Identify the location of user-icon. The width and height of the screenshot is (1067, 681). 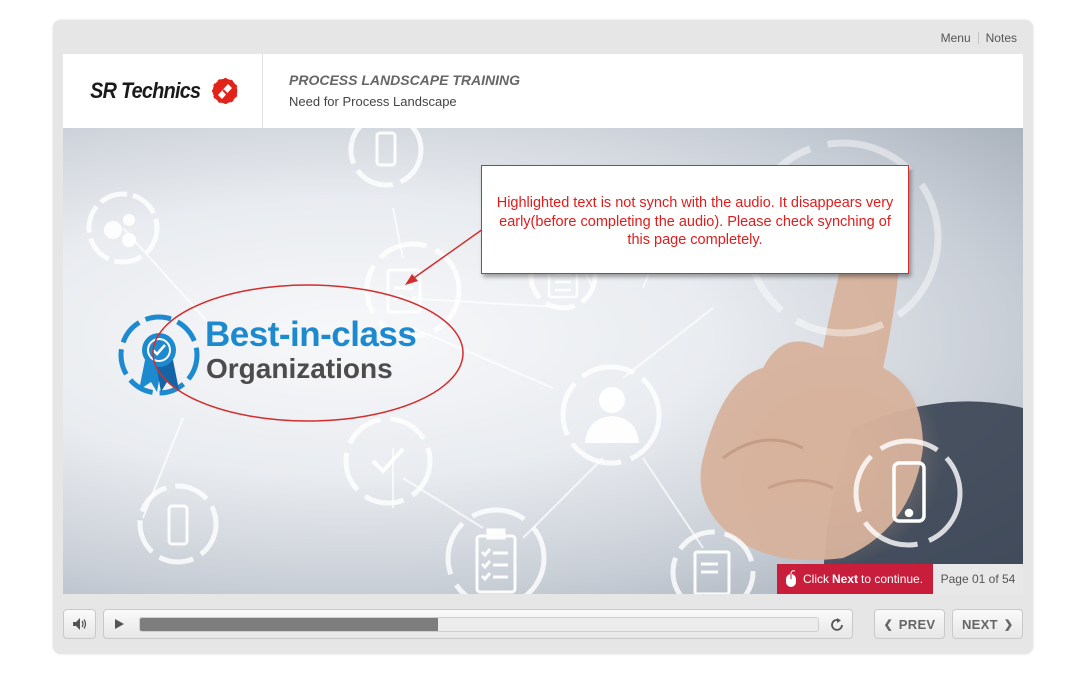
(612, 415).